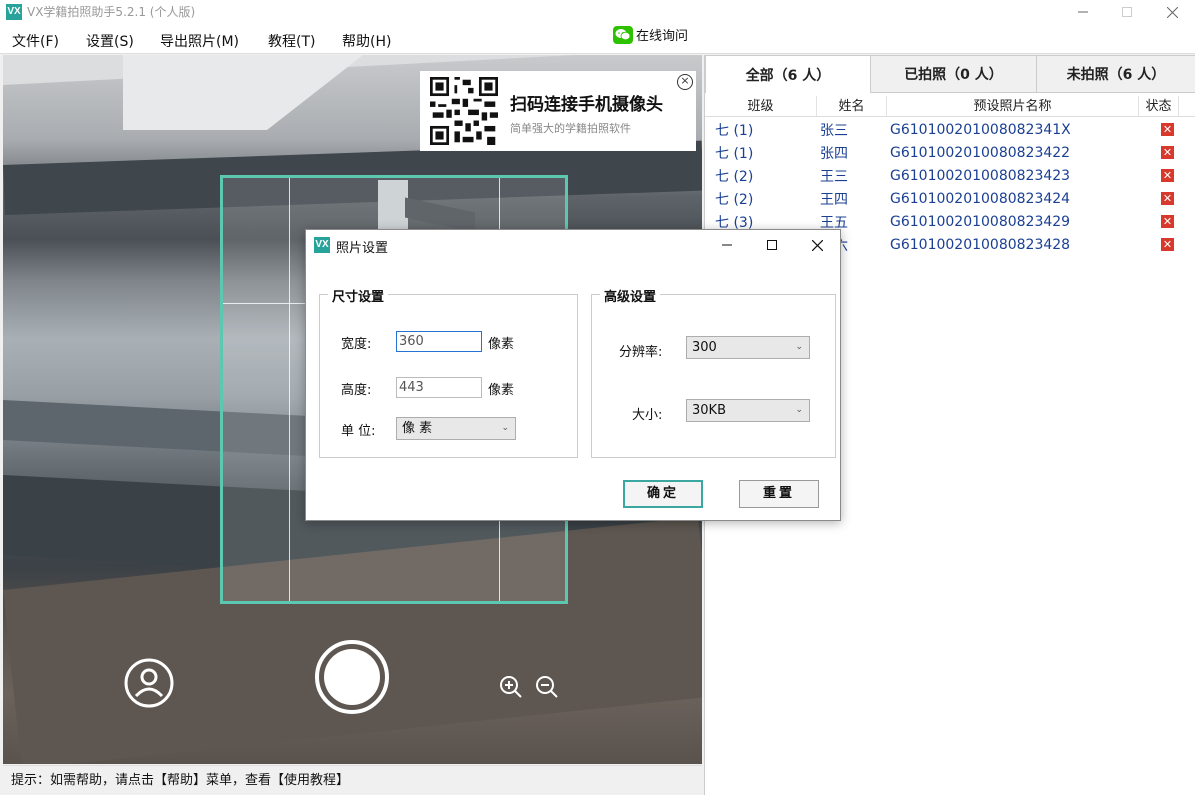 The height and width of the screenshot is (795, 1195). What do you see at coordinates (586, 105) in the screenshot?
I see `qr-banner-title: 扫码连接手机摄像头` at bounding box center [586, 105].